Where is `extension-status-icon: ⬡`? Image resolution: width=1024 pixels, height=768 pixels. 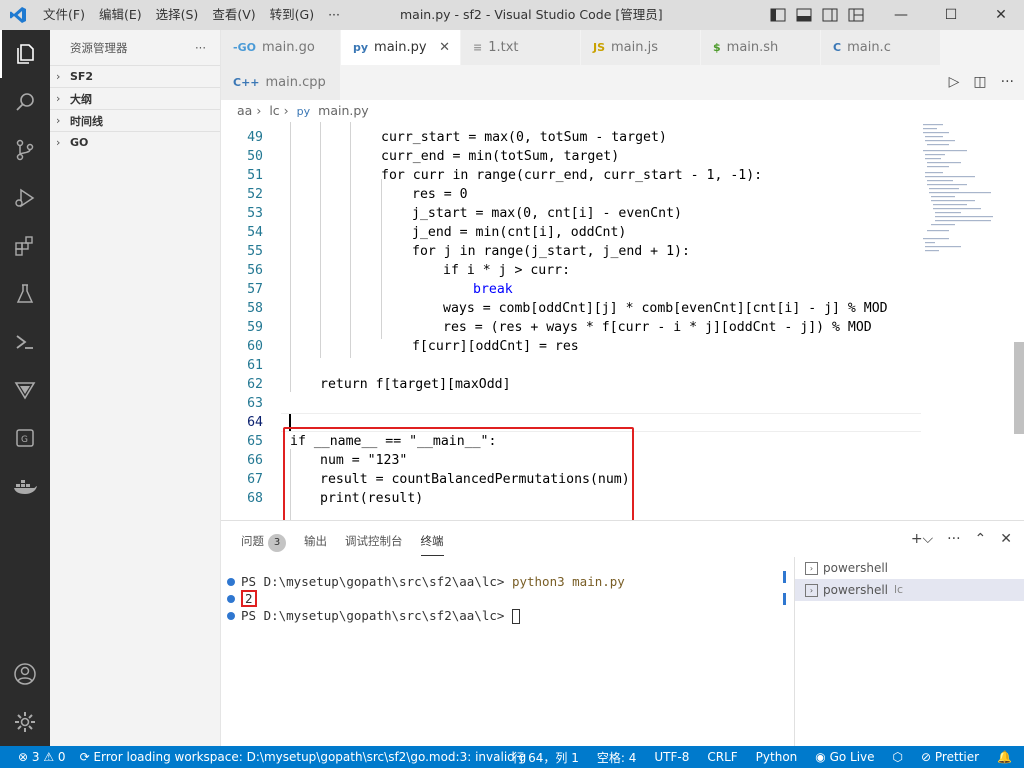 extension-status-icon: ⬡ is located at coordinates (898, 757).